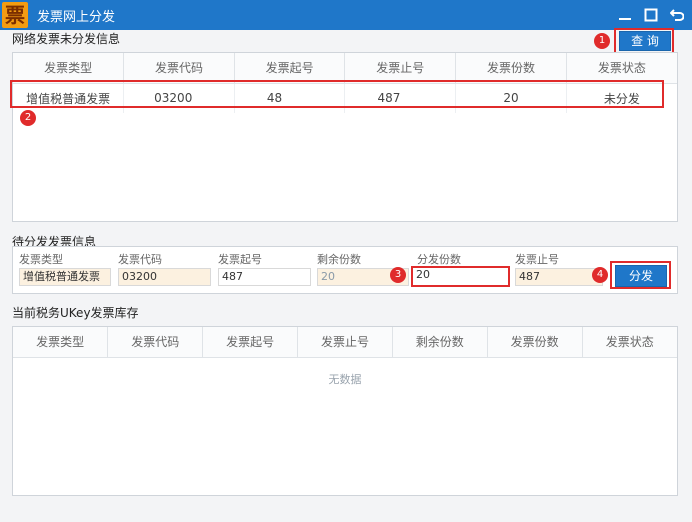 The image size is (692, 522). I want to click on field-type: 增值税普通发票, so click(65, 277).